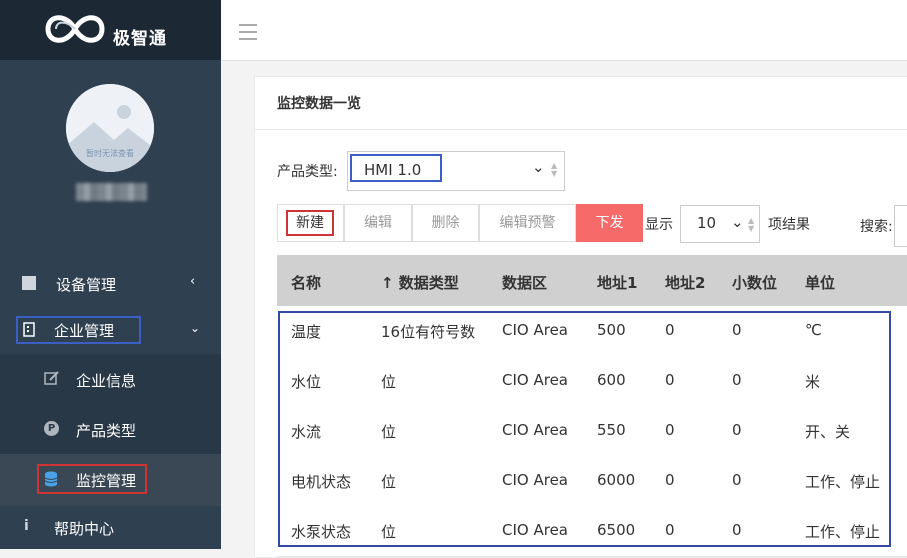 Image resolution: width=907 pixels, height=558 pixels. What do you see at coordinates (110, 128) in the screenshot?
I see `avatar: 暂时无法查看` at bounding box center [110, 128].